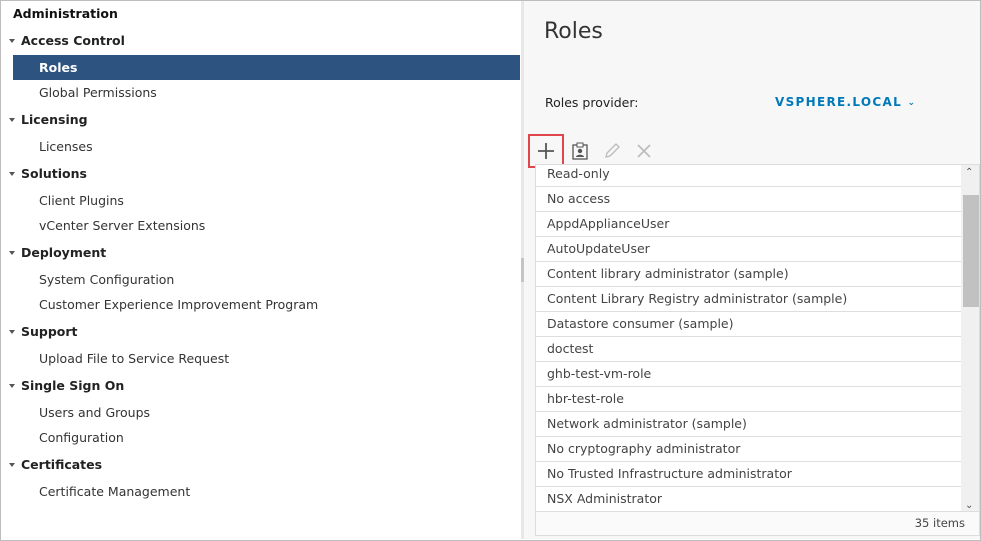  Describe the element at coordinates (757, 523) in the screenshot. I see `list-footer: 35 items` at that location.